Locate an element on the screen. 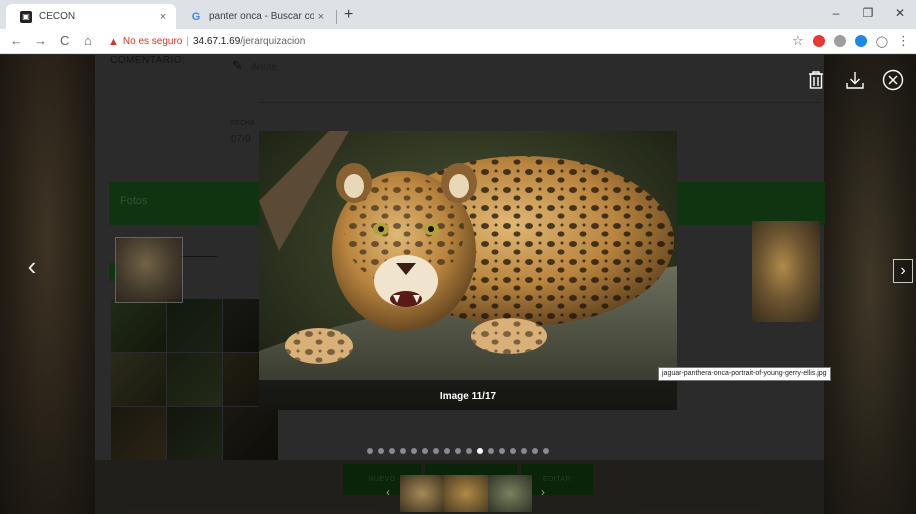  previous-image-button: ‹ is located at coordinates (32, 266).